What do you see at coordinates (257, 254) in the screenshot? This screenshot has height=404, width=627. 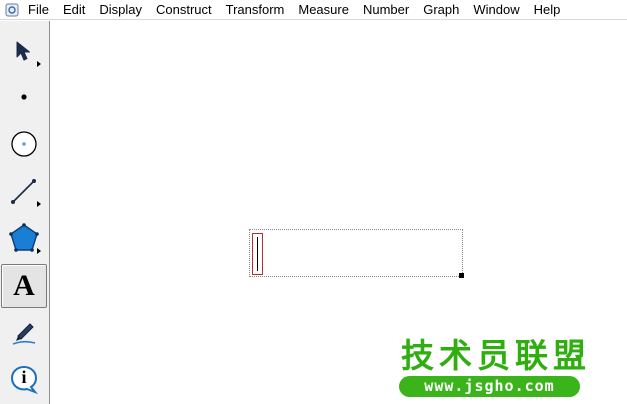 I see `text-caret` at bounding box center [257, 254].